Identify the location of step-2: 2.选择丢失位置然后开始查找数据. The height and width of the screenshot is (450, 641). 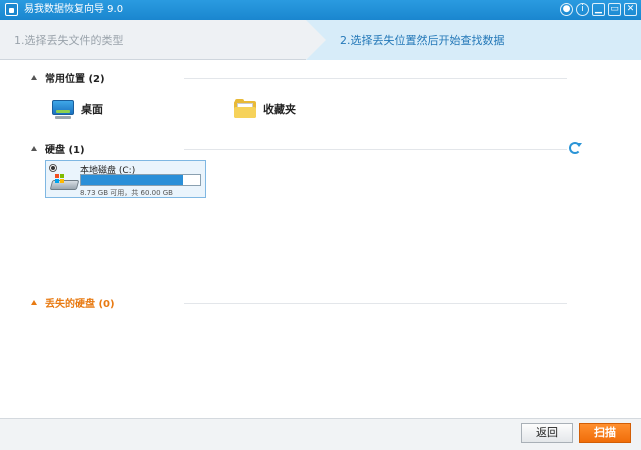
(473, 40).